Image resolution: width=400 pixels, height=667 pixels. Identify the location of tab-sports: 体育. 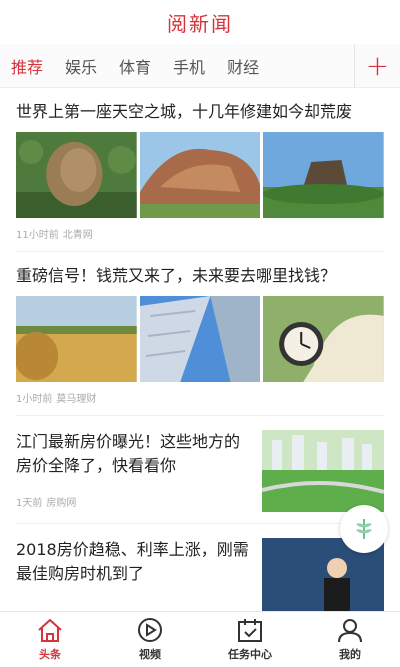
(135, 66).